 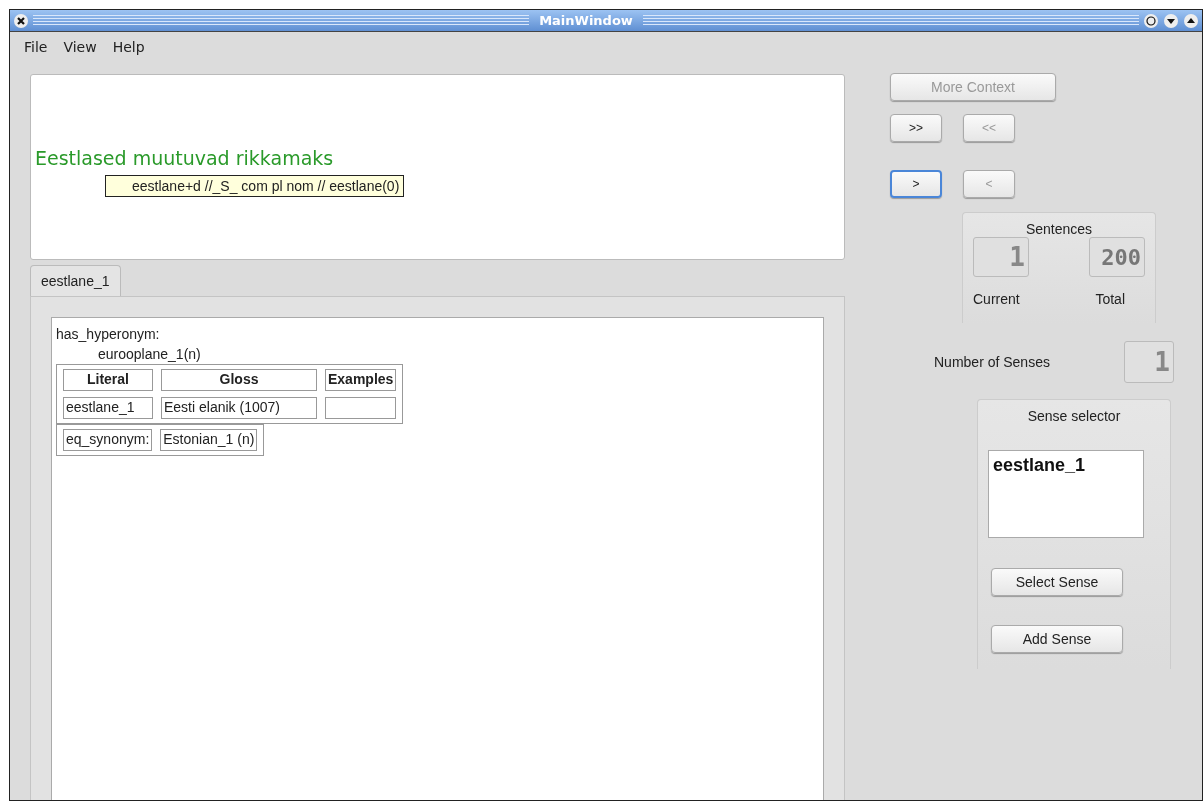 I want to click on nav-button: >, so click(x=916, y=184).